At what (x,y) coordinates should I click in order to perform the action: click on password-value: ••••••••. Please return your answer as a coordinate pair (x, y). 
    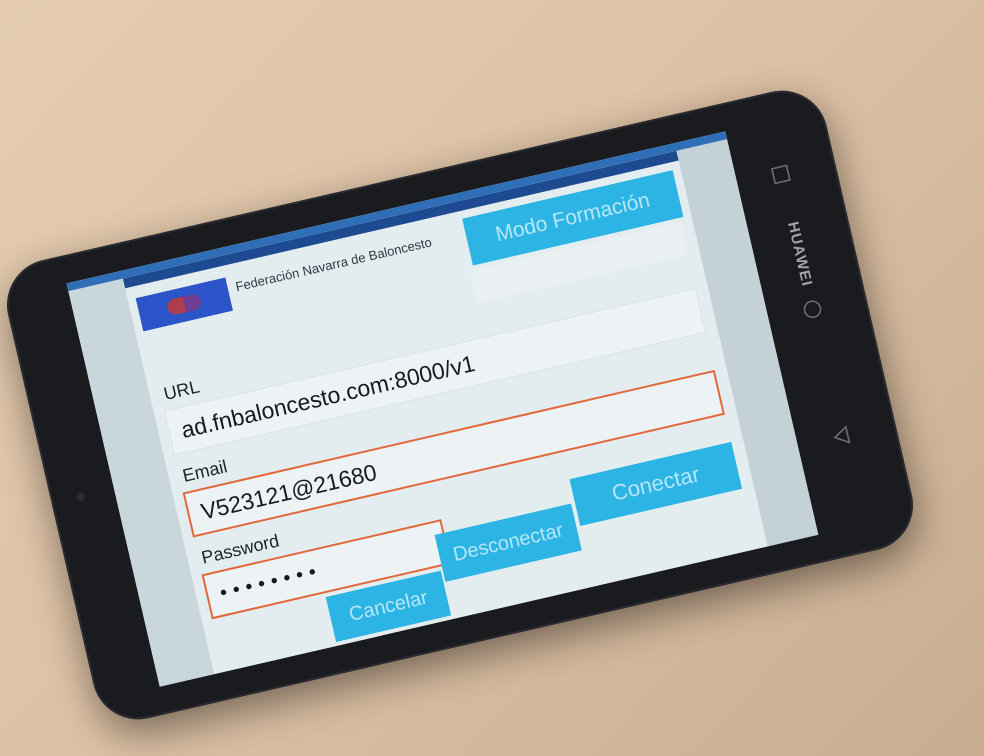
    Looking at the image, I should click on (271, 581).